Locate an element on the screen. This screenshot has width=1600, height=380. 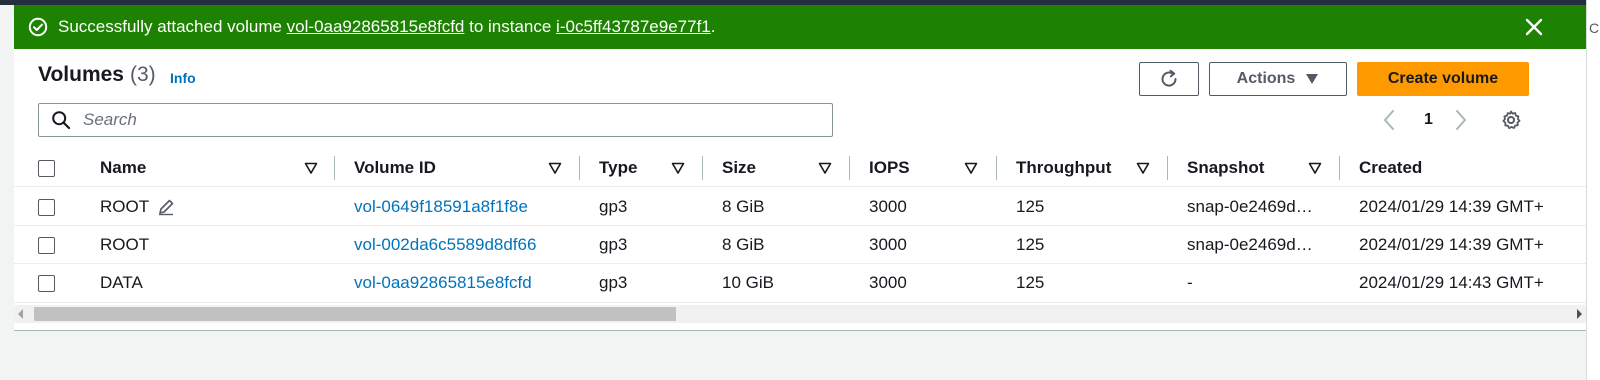
gear-icon is located at coordinates (1511, 120).